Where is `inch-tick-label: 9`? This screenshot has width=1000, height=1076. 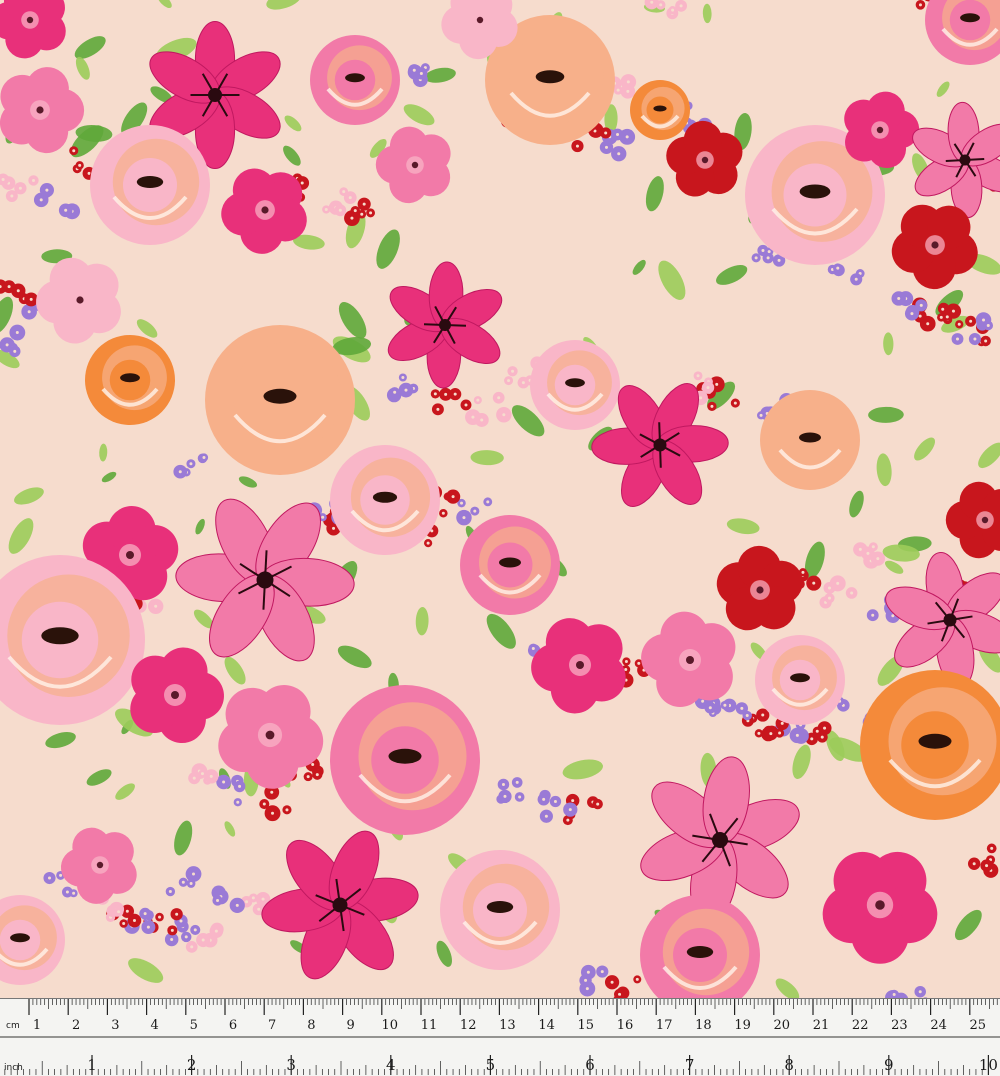
inch-tick-label: 9 is located at coordinates (889, 1065).